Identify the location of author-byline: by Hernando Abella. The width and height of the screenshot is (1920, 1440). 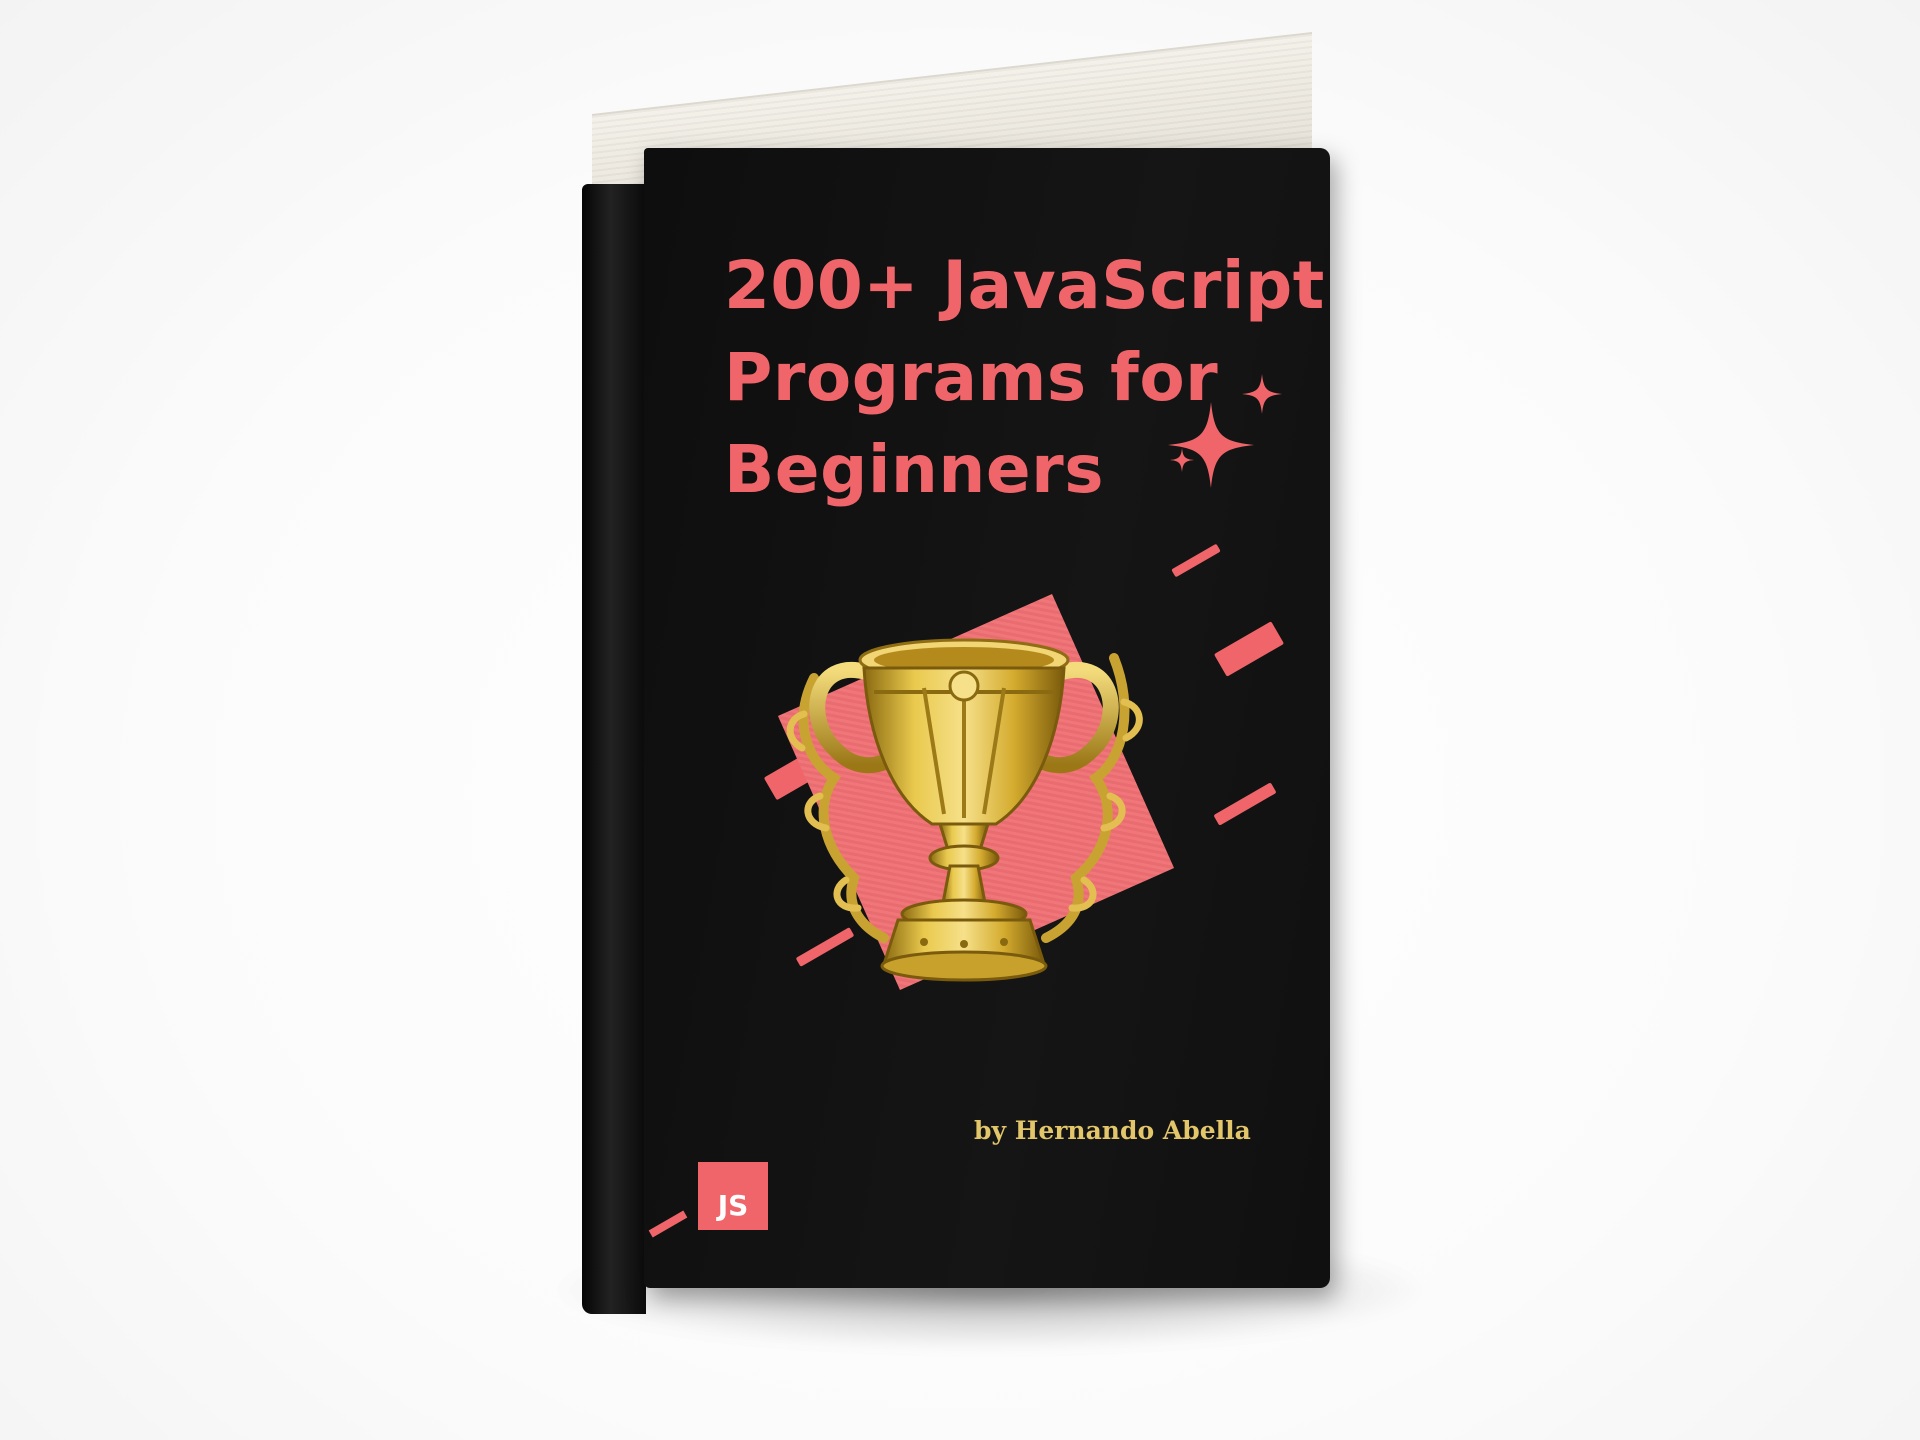
(1112, 1130).